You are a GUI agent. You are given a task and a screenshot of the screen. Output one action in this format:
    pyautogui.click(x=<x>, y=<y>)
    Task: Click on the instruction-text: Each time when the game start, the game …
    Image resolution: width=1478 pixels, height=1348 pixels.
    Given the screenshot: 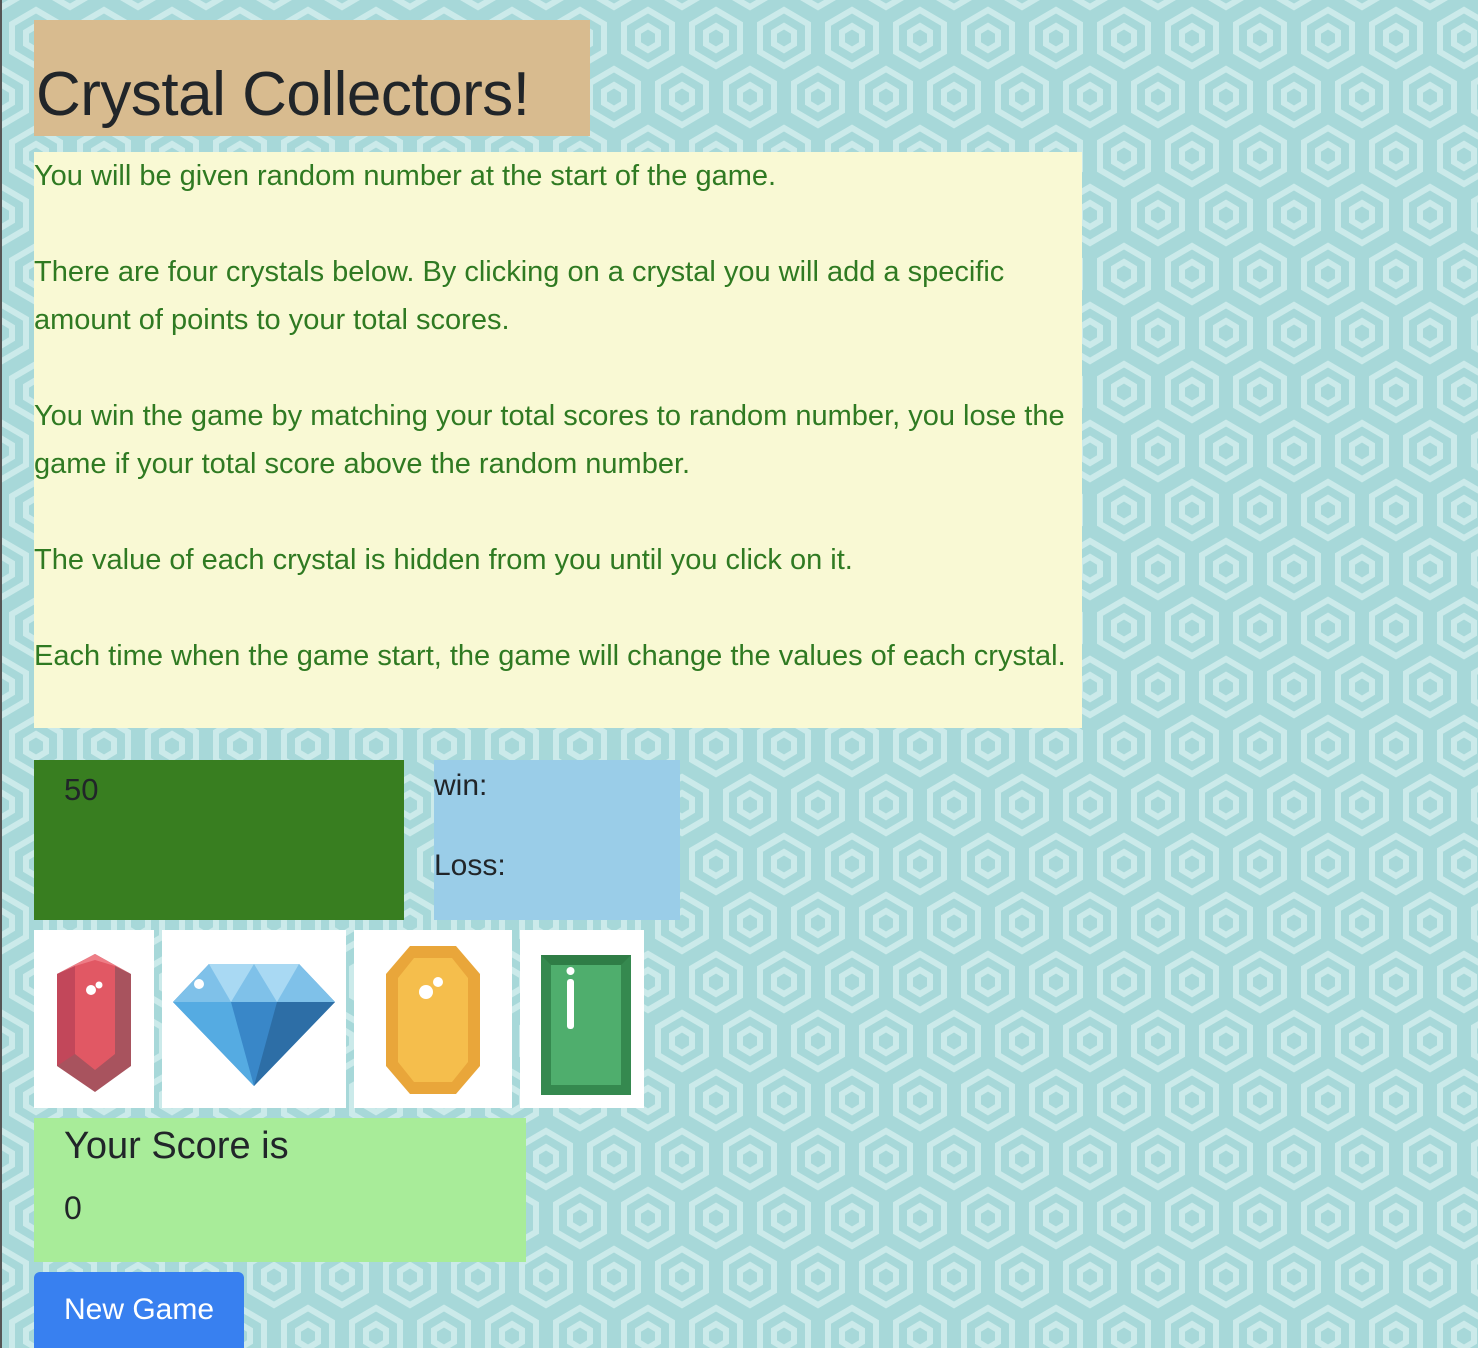 What is the action you would take?
    pyautogui.click(x=550, y=656)
    